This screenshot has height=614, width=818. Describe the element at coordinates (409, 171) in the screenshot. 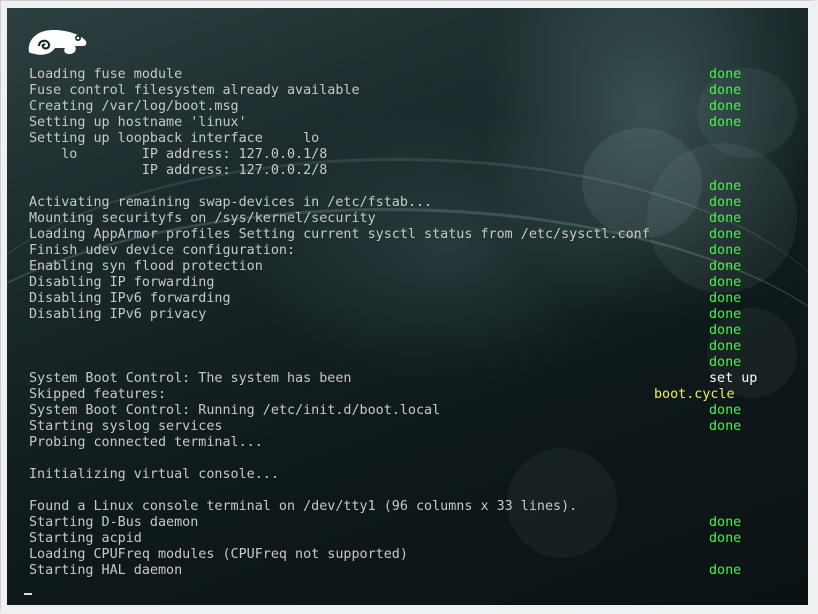

I see `console-line: IP address: 127.0.0.2/8` at that location.